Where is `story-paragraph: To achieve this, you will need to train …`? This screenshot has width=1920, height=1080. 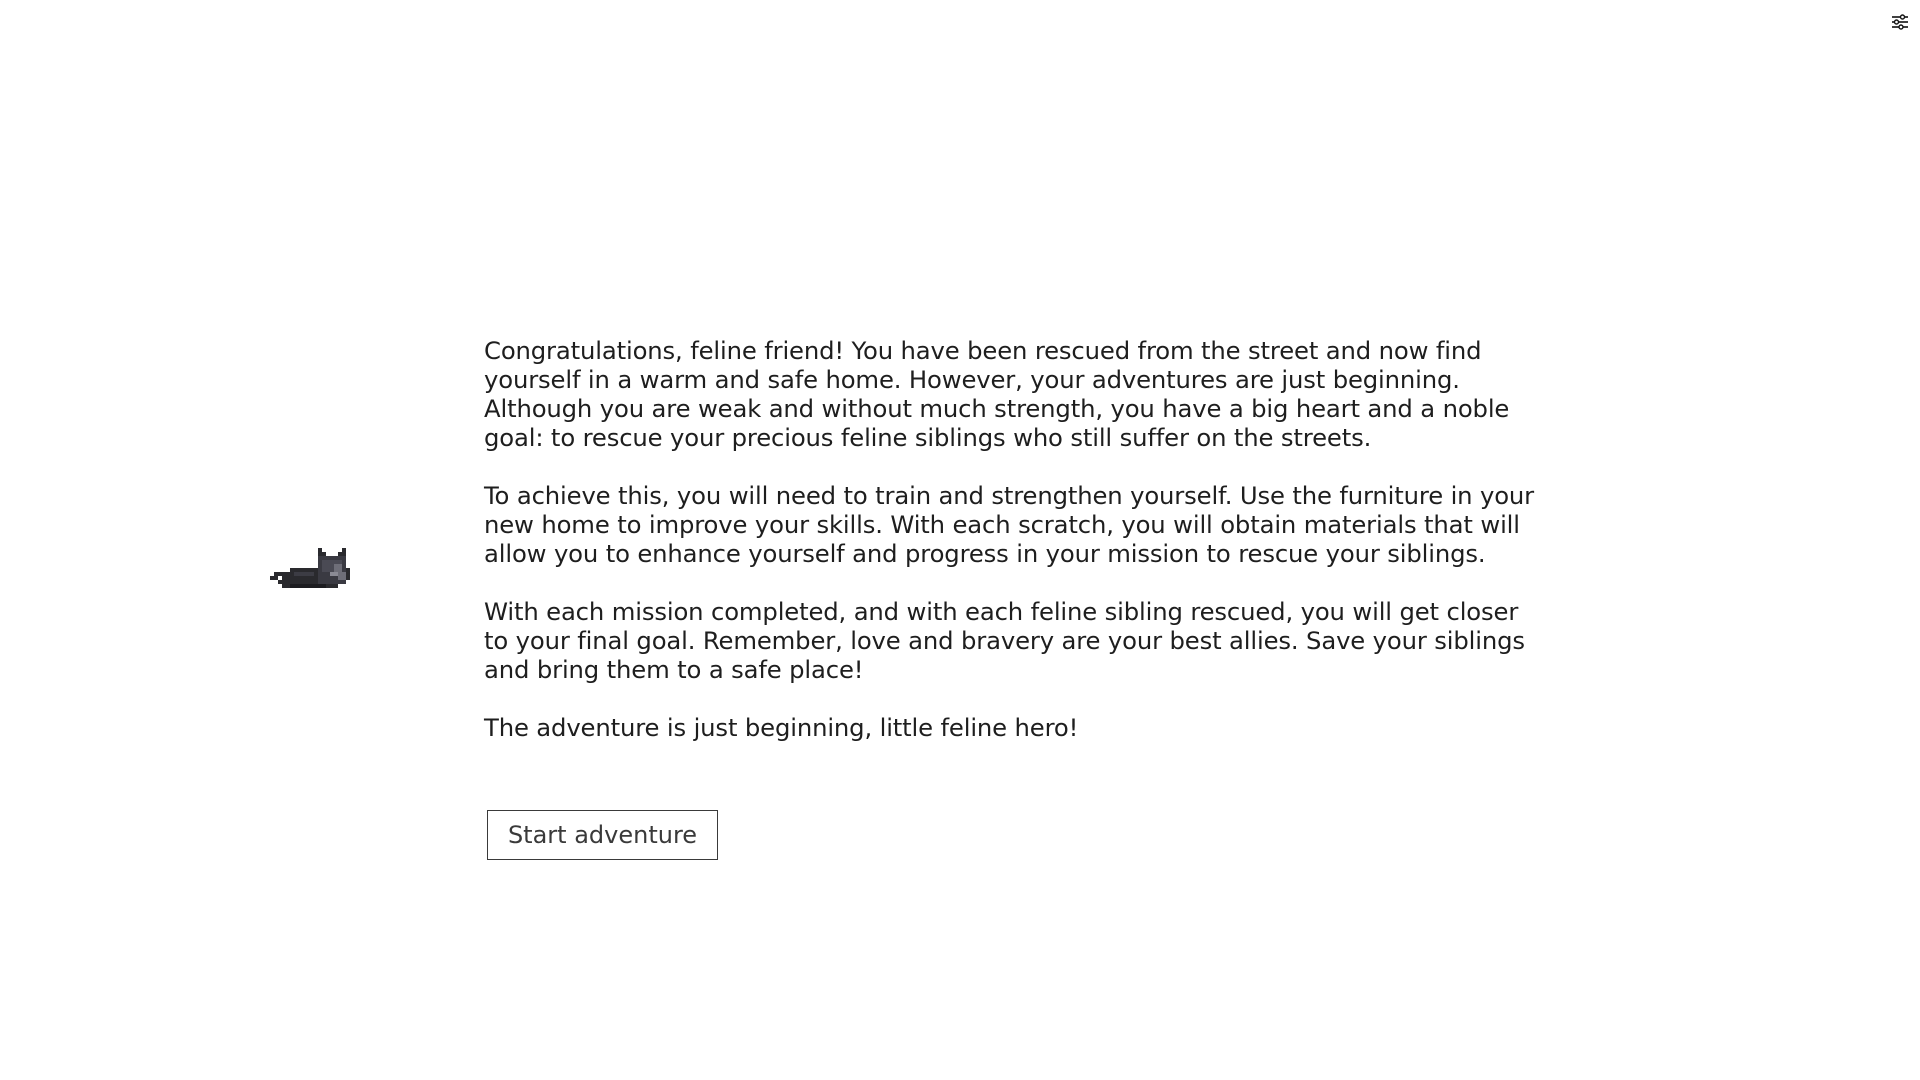
story-paragraph: To achieve this, you will need to train … is located at coordinates (1009, 524).